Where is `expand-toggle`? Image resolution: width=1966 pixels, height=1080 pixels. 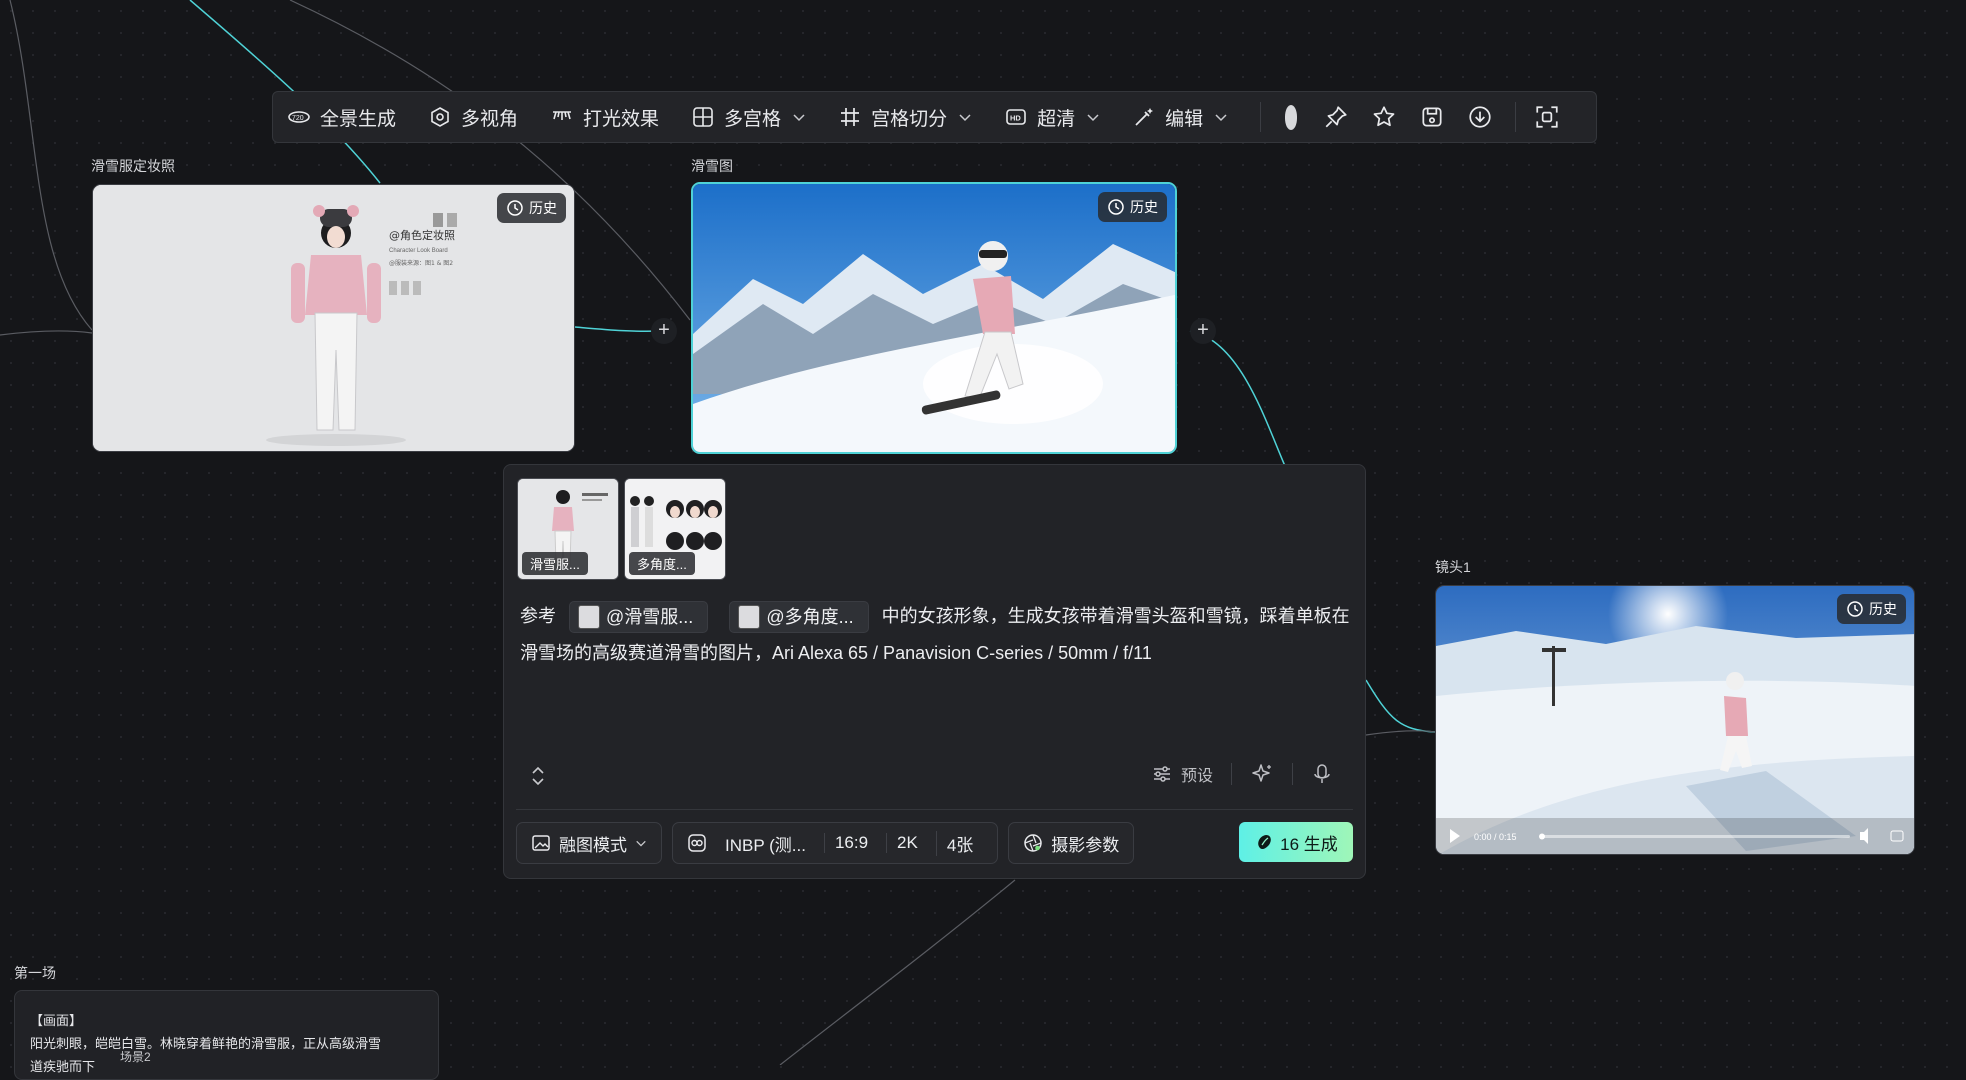
expand-toggle is located at coordinates (538, 776).